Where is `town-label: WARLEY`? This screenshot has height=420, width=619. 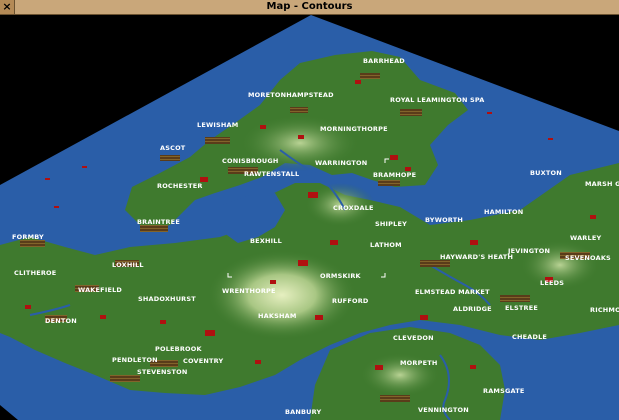
town-label: WARLEY is located at coordinates (585, 238).